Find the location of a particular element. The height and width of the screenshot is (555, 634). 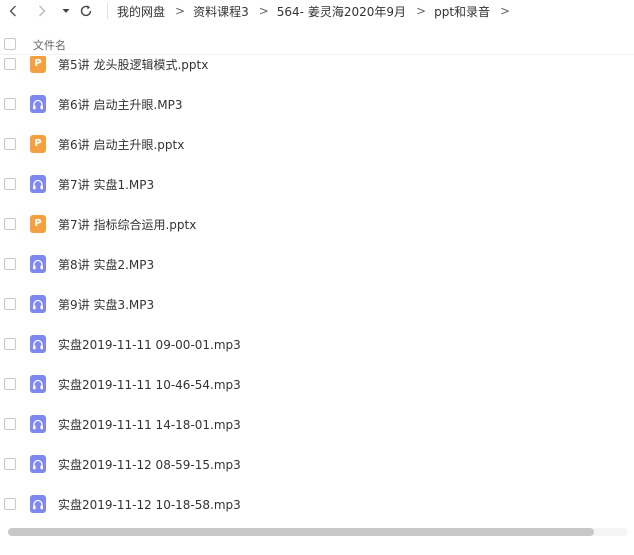

chevron-right-icon is located at coordinates (42, 11).